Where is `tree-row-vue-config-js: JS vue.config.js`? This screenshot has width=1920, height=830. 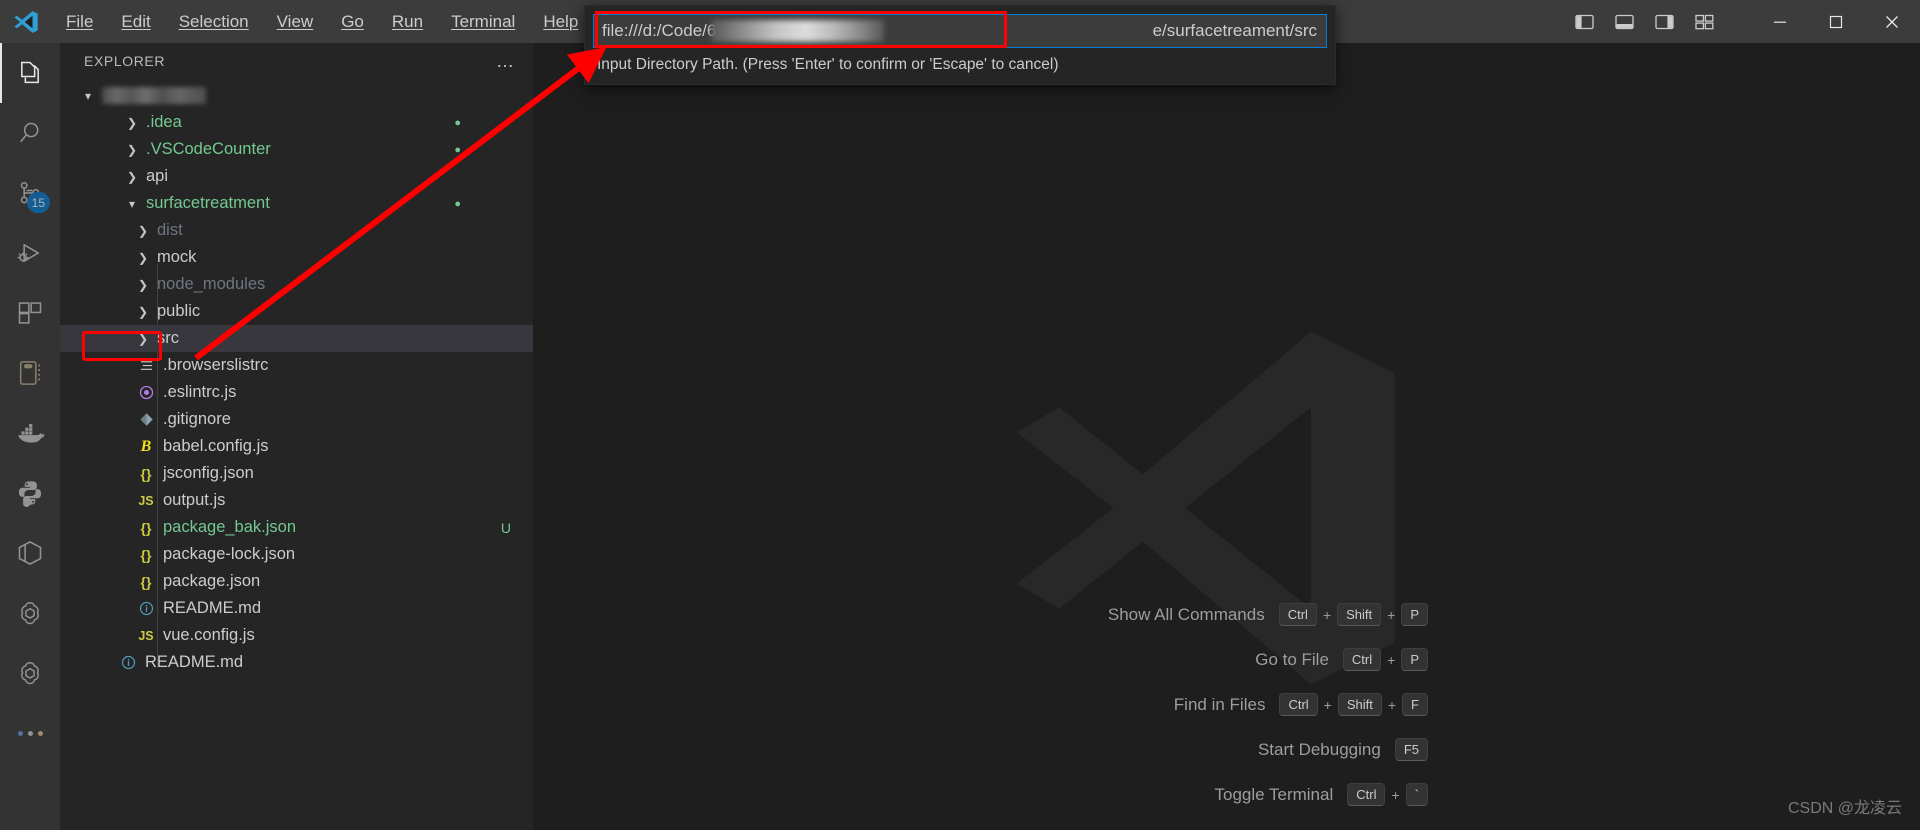 tree-row-vue-config-js: JS vue.config.js is located at coordinates (296, 635).